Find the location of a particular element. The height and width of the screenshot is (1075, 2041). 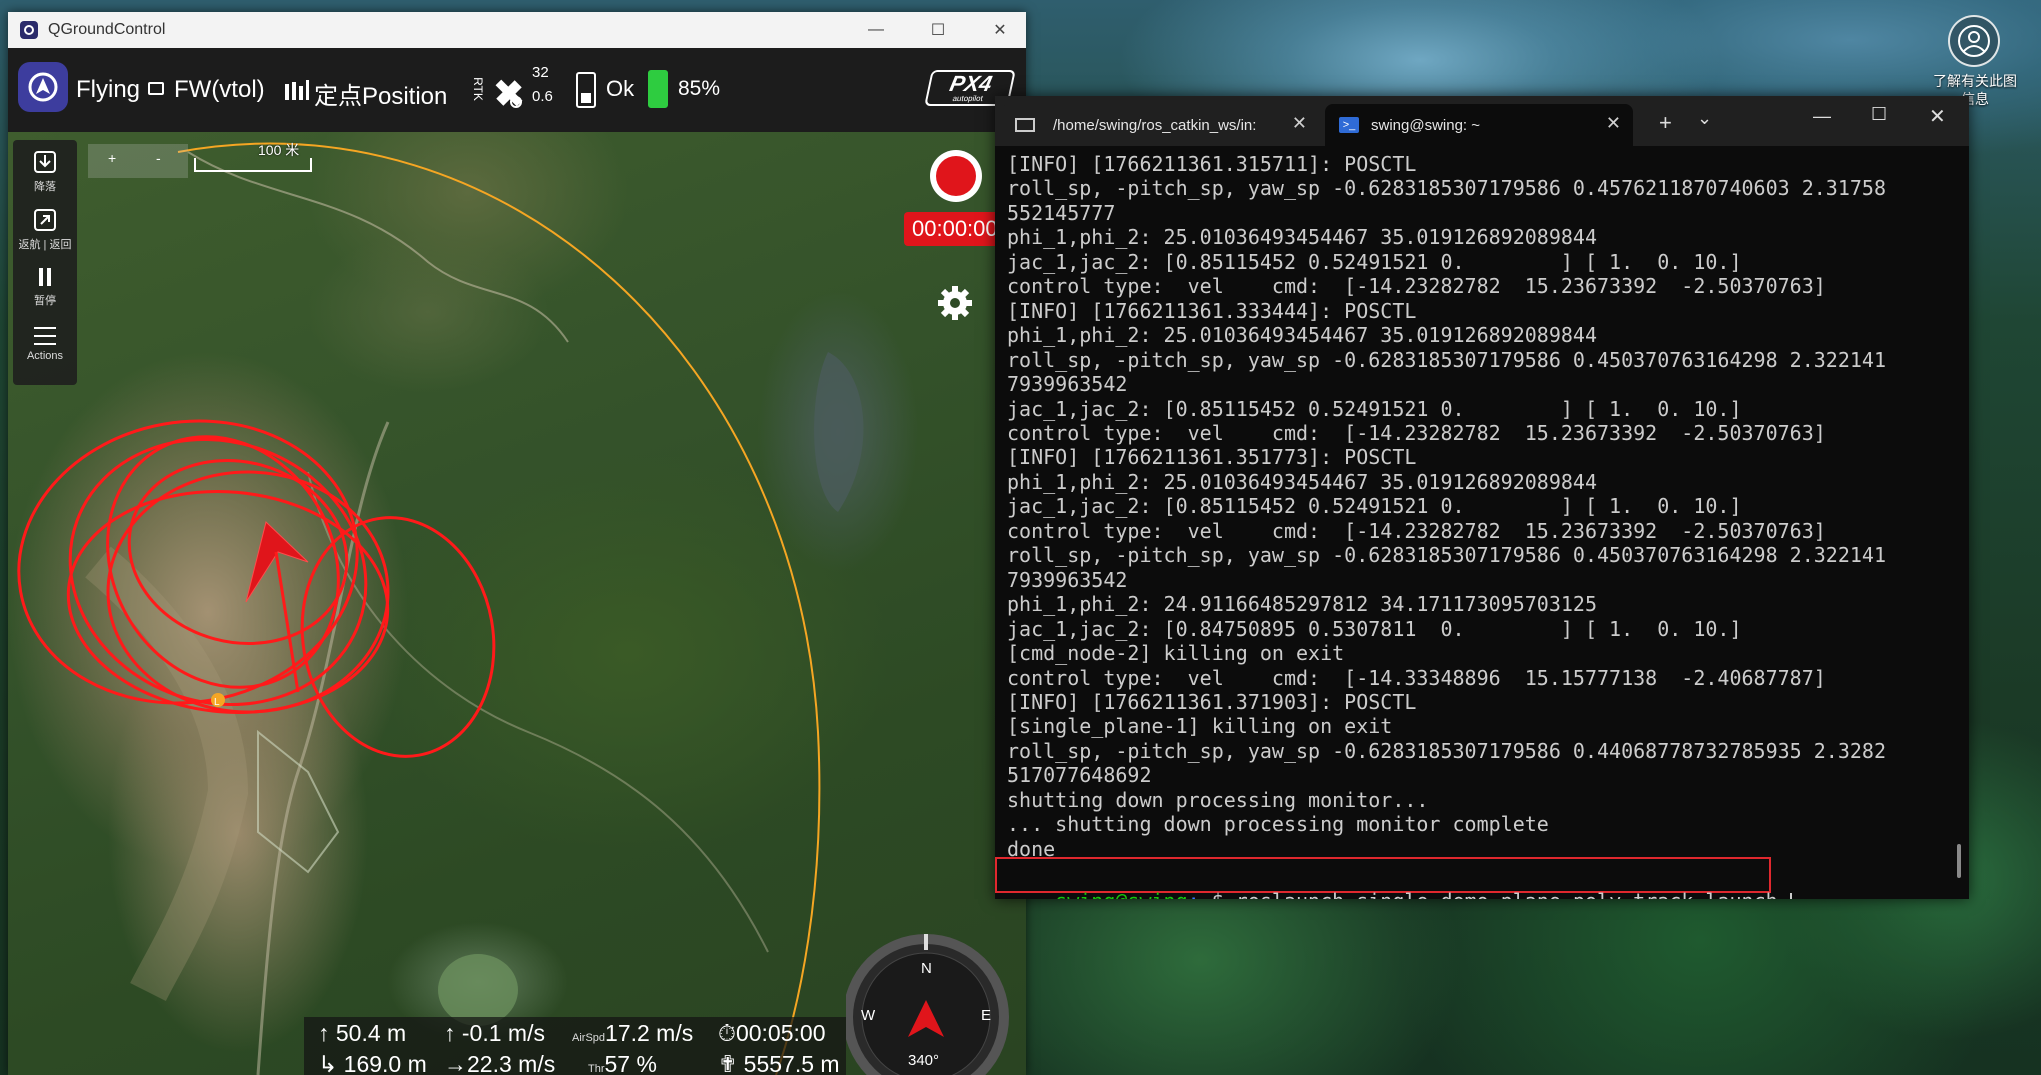

distance-total-value: ✟ 5557.5 m is located at coordinates (779, 1063).